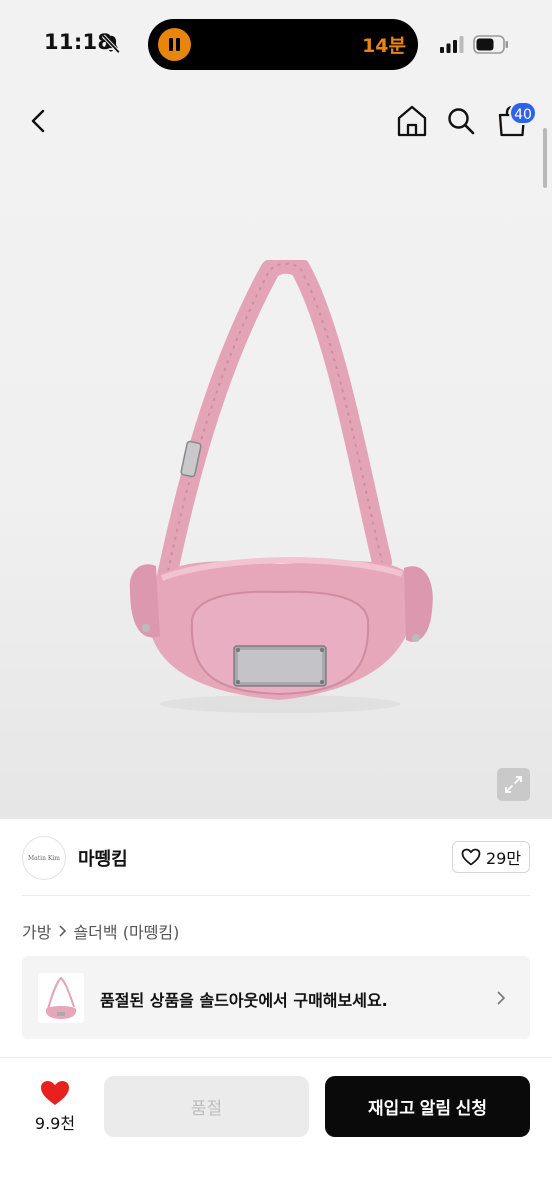 The width and height of the screenshot is (552, 1200). I want to click on promo-thumbnail, so click(61, 998).